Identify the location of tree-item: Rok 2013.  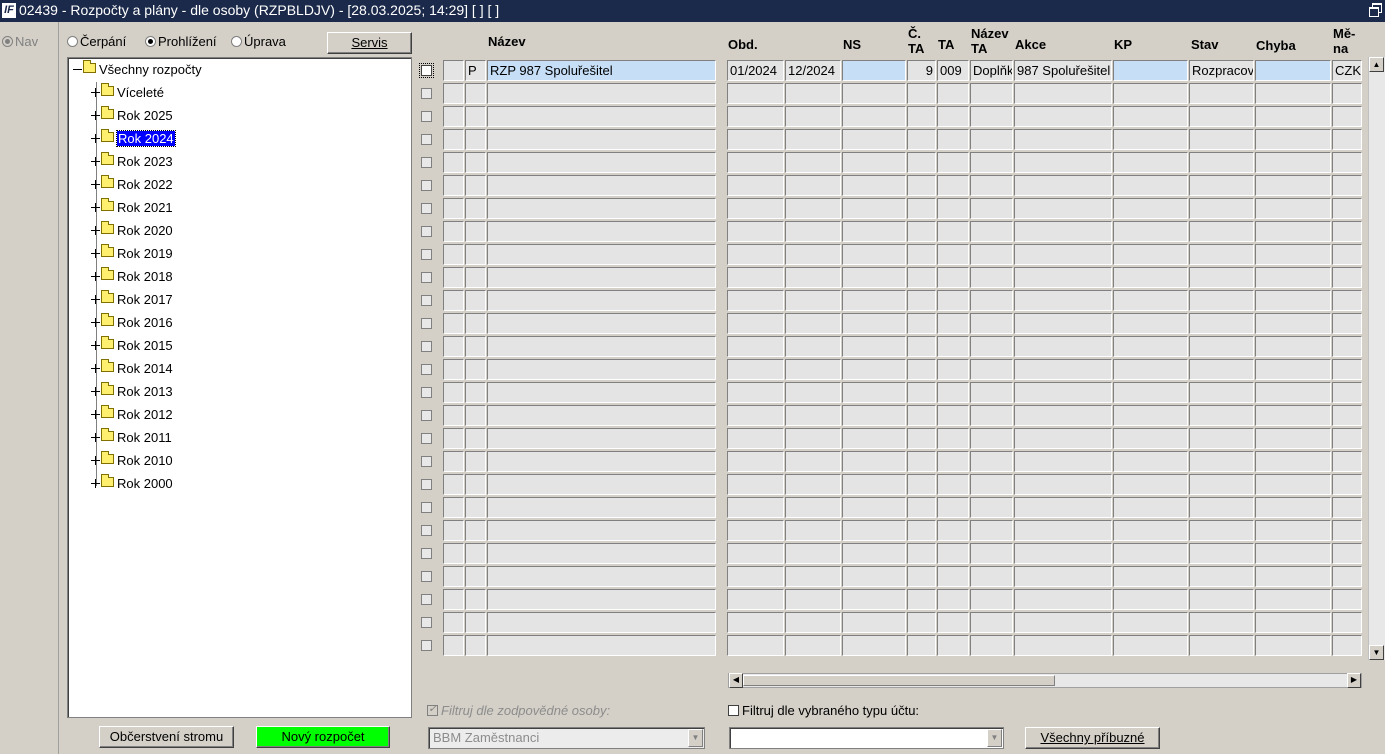
(132, 392).